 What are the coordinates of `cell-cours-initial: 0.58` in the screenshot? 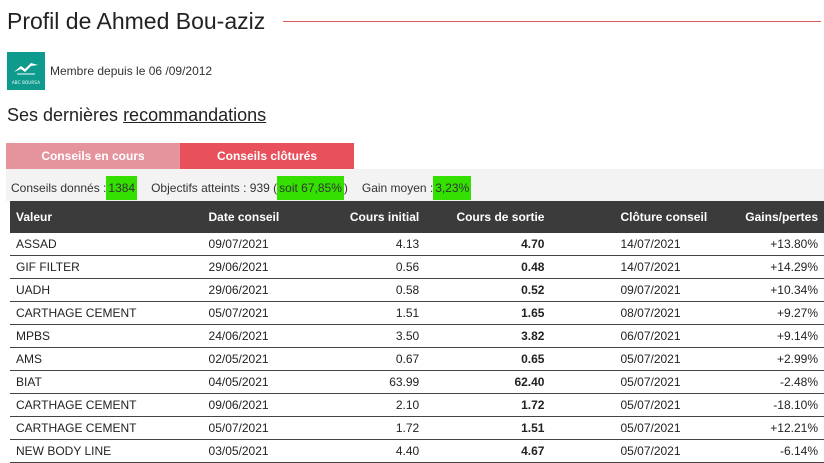 It's located at (373, 290).